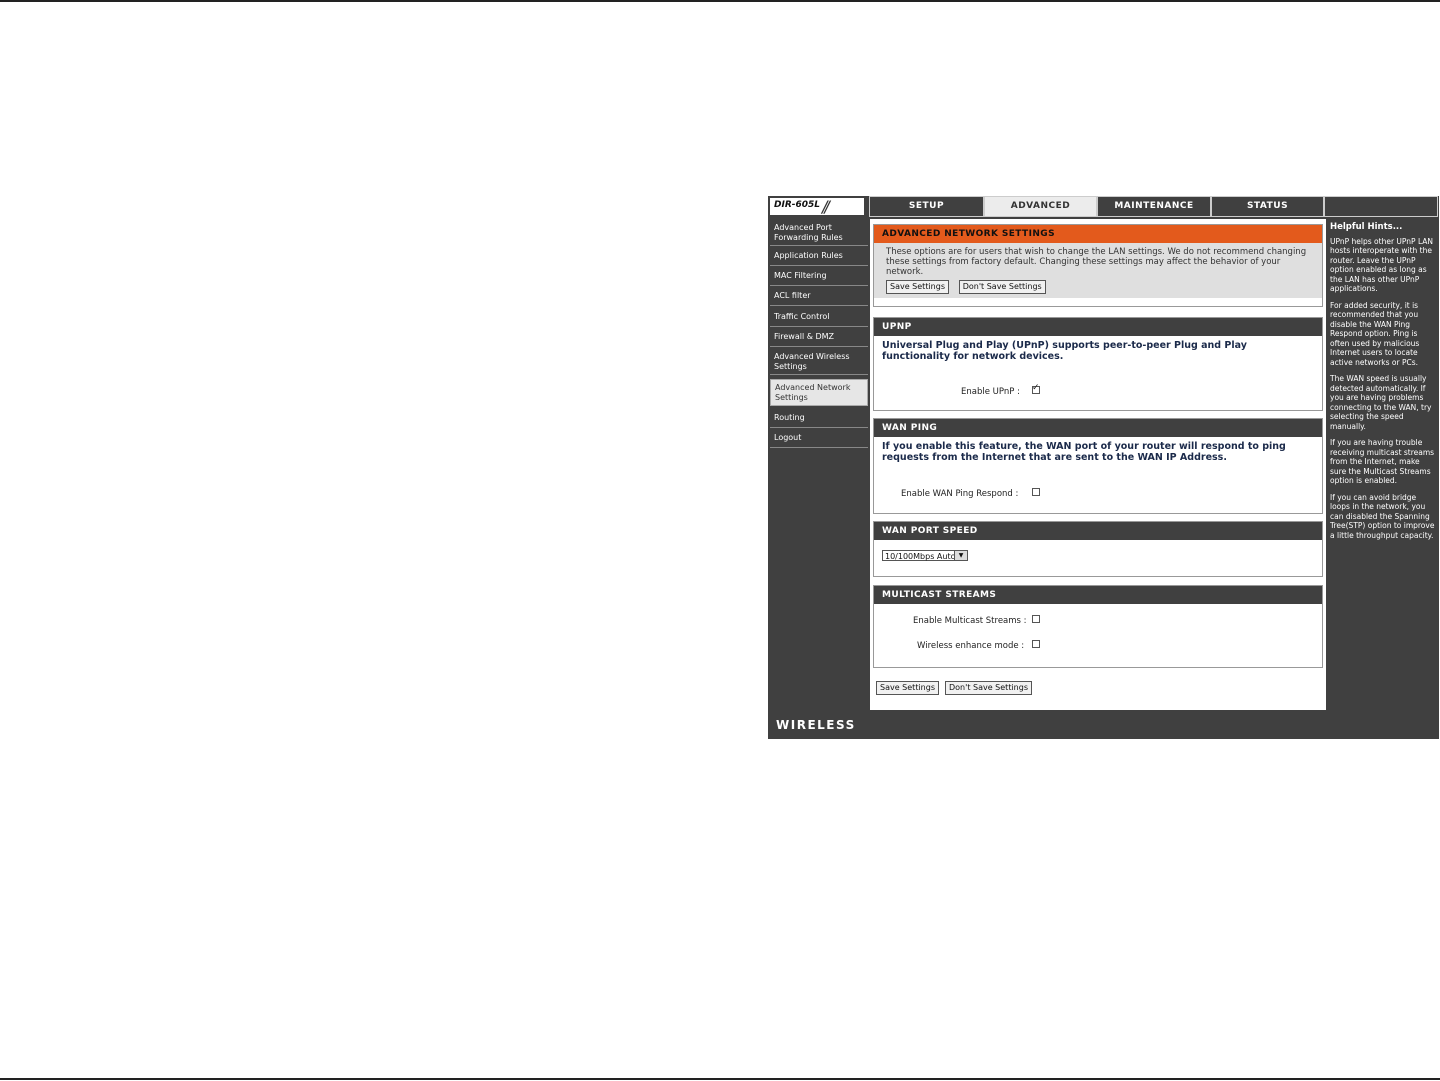 The image size is (1440, 1081). I want to click on wan-port-speed-section: WAN PORT SPEED 10/100Mbps Auto ▼, so click(1098, 549).